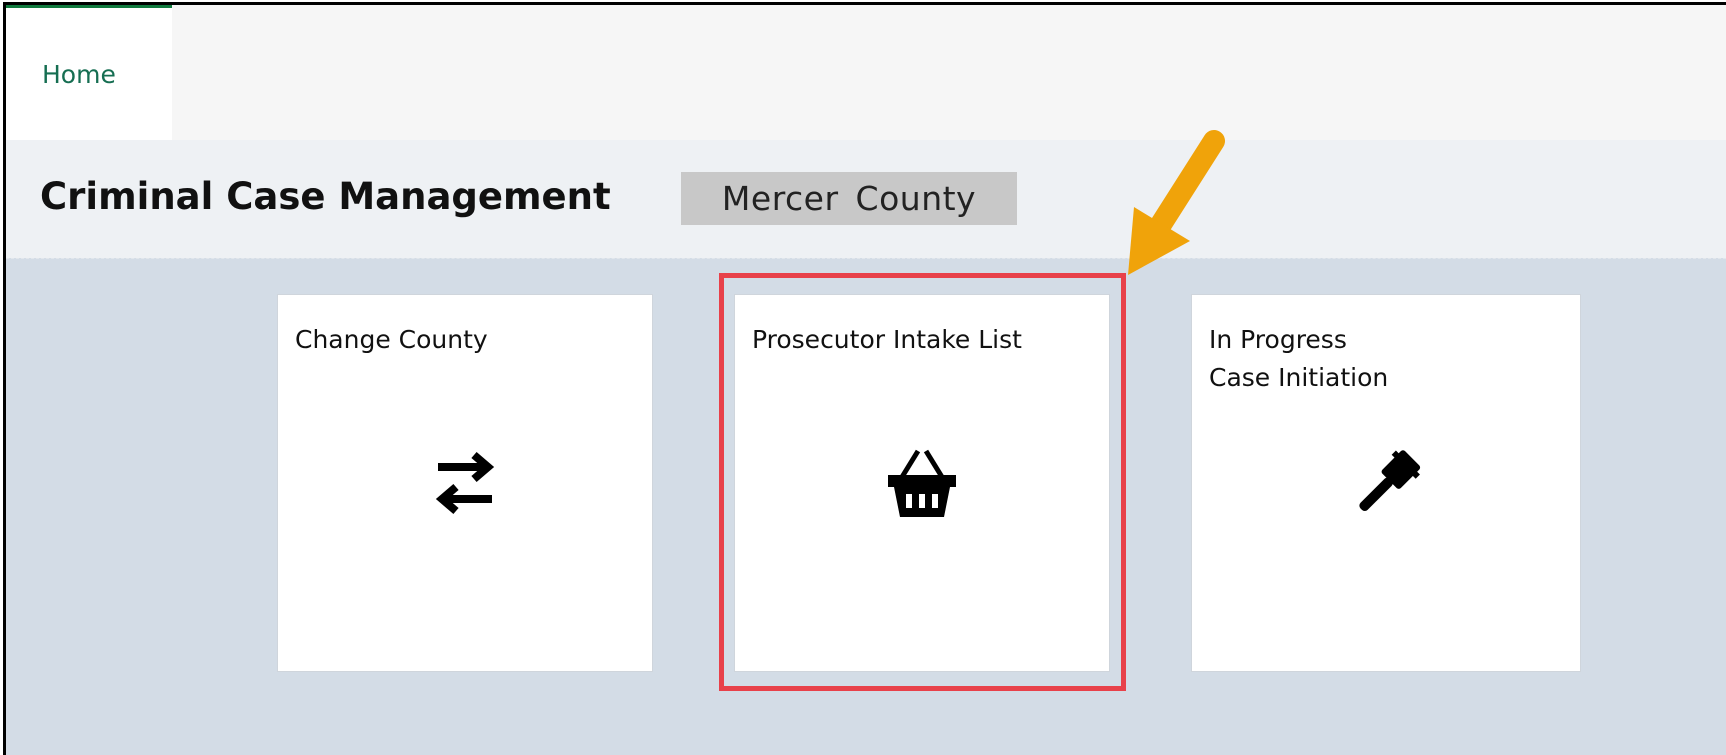  What do you see at coordinates (887, 339) in the screenshot?
I see `tile-title: Prosecutor Intake List` at bounding box center [887, 339].